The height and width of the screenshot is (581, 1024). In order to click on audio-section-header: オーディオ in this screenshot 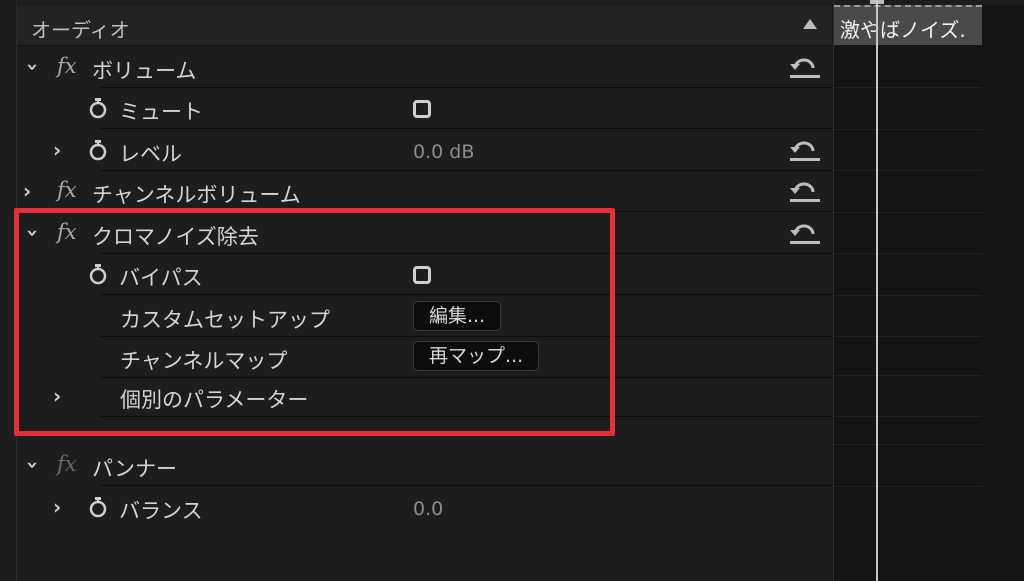, I will do `click(424, 26)`.